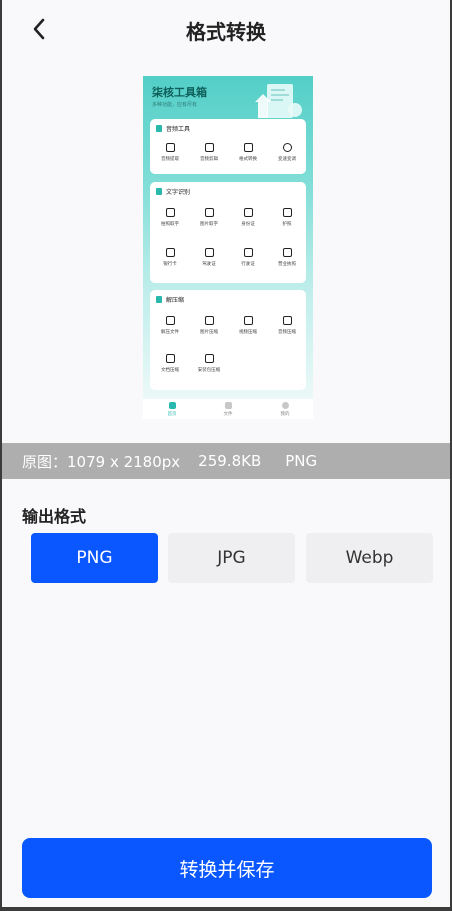  Describe the element at coordinates (175, 300) in the screenshot. I see `preview-card-title: 解压缩` at that location.